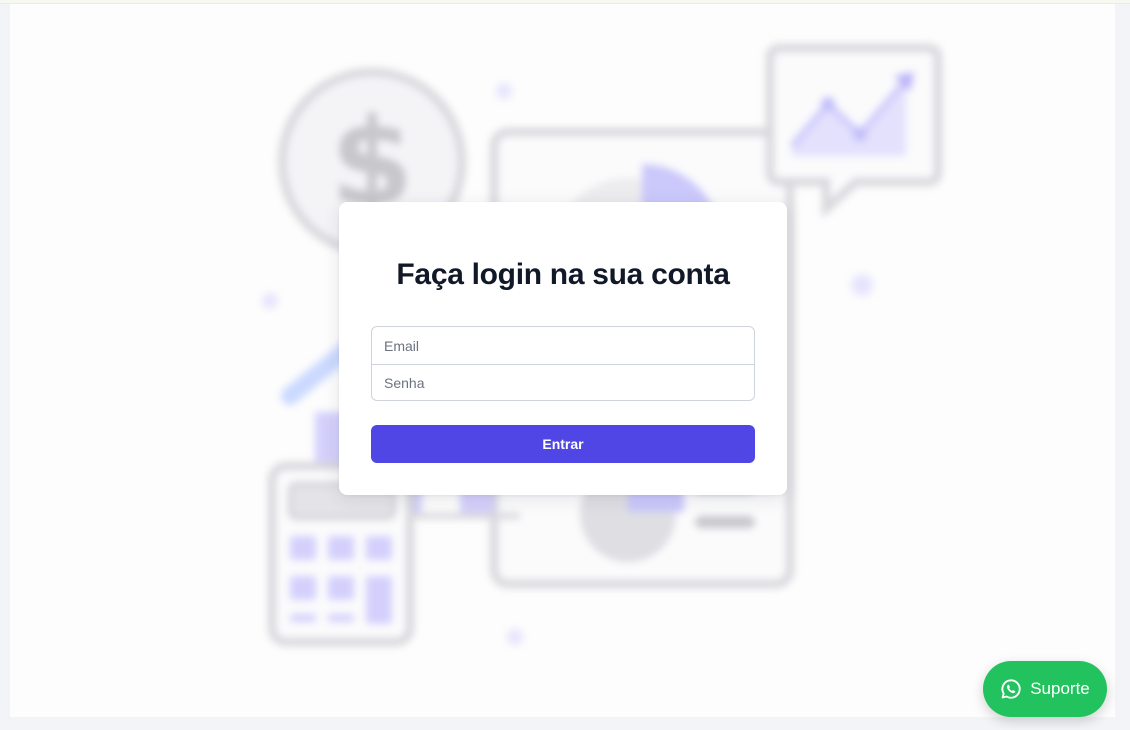  What do you see at coordinates (854, 131) in the screenshot?
I see `trend-chart-bubble-icon` at bounding box center [854, 131].